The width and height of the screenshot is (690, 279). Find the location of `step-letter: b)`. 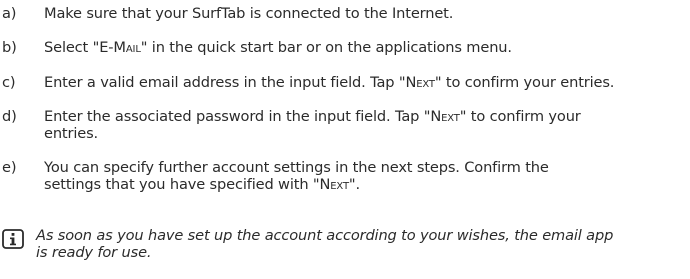

step-letter: b) is located at coordinates (9, 47).